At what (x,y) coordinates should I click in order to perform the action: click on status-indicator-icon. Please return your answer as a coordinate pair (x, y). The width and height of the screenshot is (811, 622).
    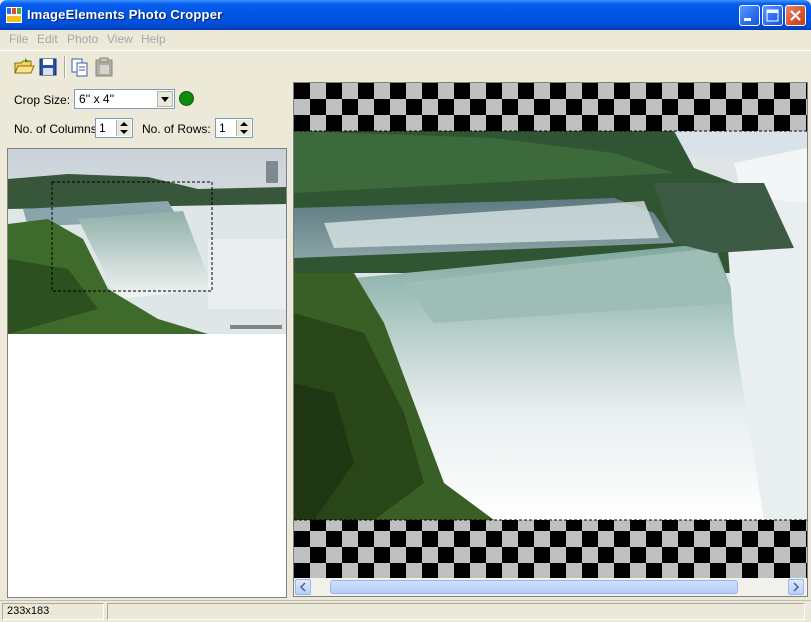
    Looking at the image, I should click on (186, 98).